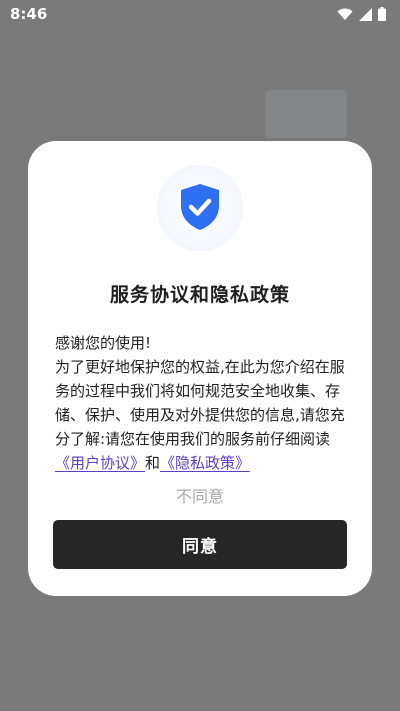  What do you see at coordinates (100, 463) in the screenshot?
I see `user-agreement-link: 《用户协议》` at bounding box center [100, 463].